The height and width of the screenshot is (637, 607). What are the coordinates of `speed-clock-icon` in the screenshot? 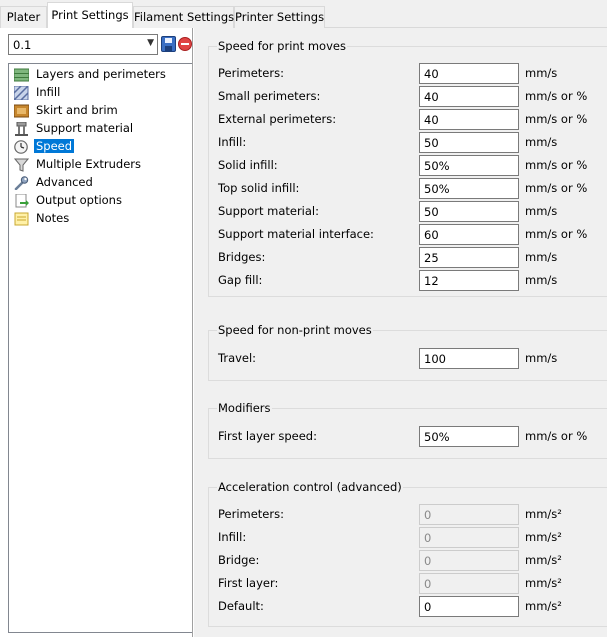 It's located at (21, 147).